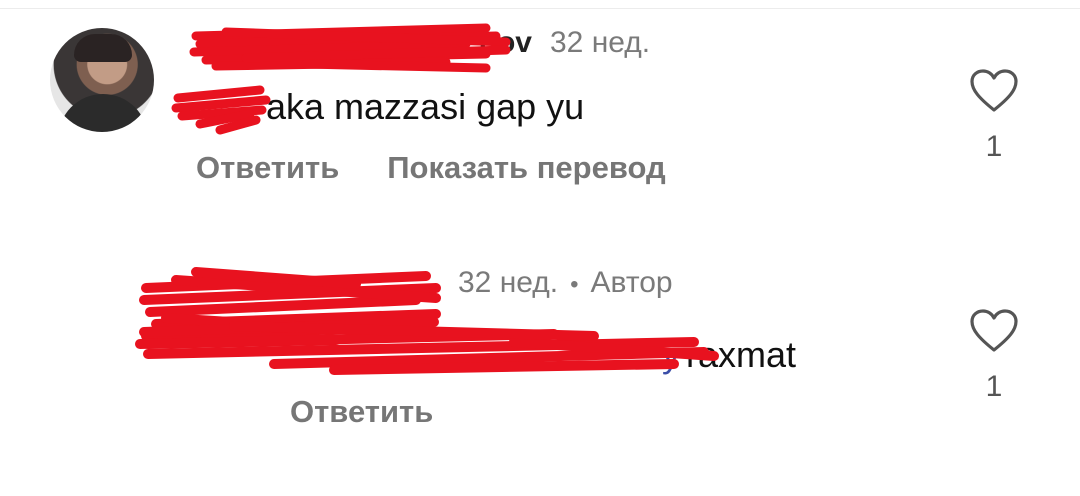 Image resolution: width=1080 pixels, height=496 pixels. I want to click on comment-meta: …bov 32 нед., so click(421, 43).